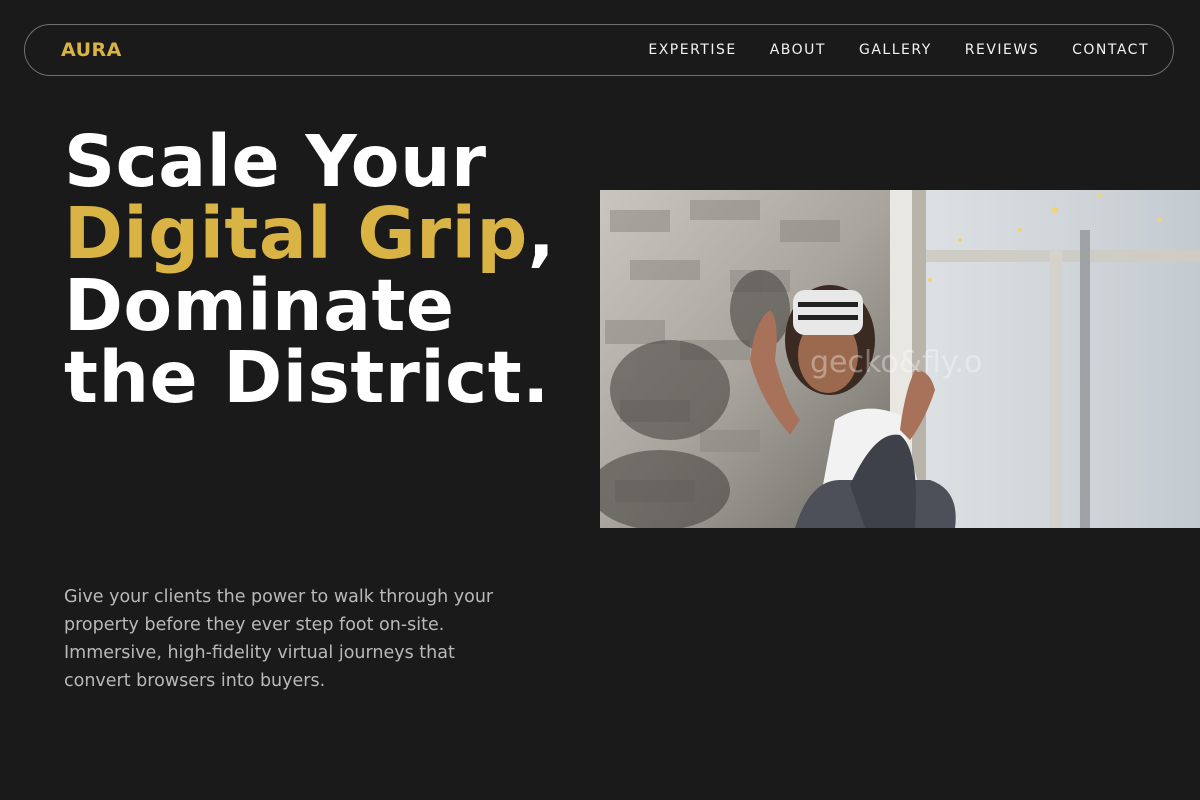 The height and width of the screenshot is (800, 1200). Describe the element at coordinates (275, 161) in the screenshot. I see `hero-title-line1: Scale Your` at that location.